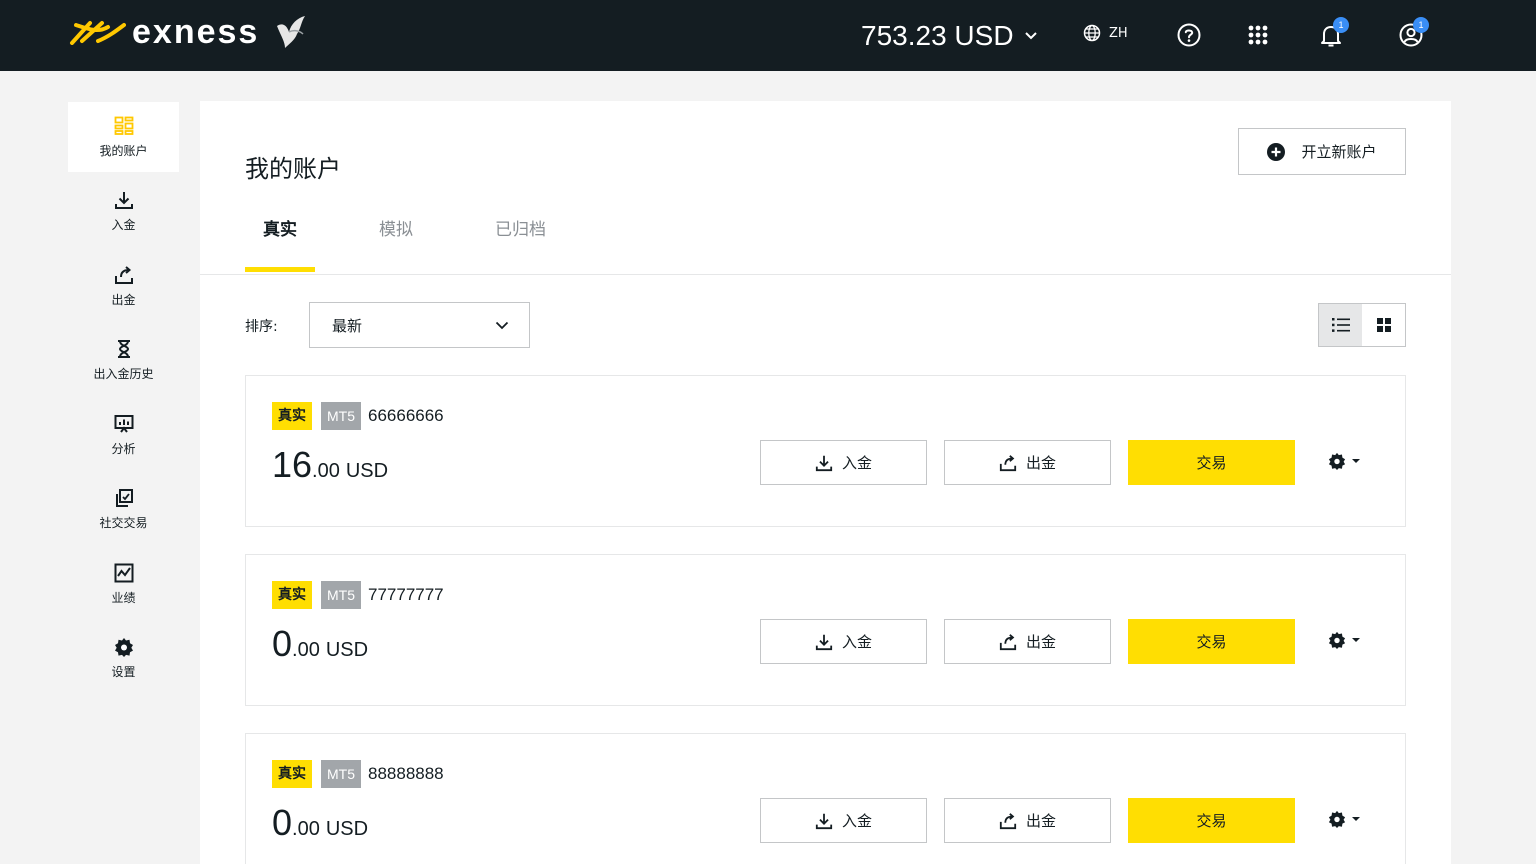 The width and height of the screenshot is (1536, 864). What do you see at coordinates (282, 822) in the screenshot?
I see `balance-integer: 0` at bounding box center [282, 822].